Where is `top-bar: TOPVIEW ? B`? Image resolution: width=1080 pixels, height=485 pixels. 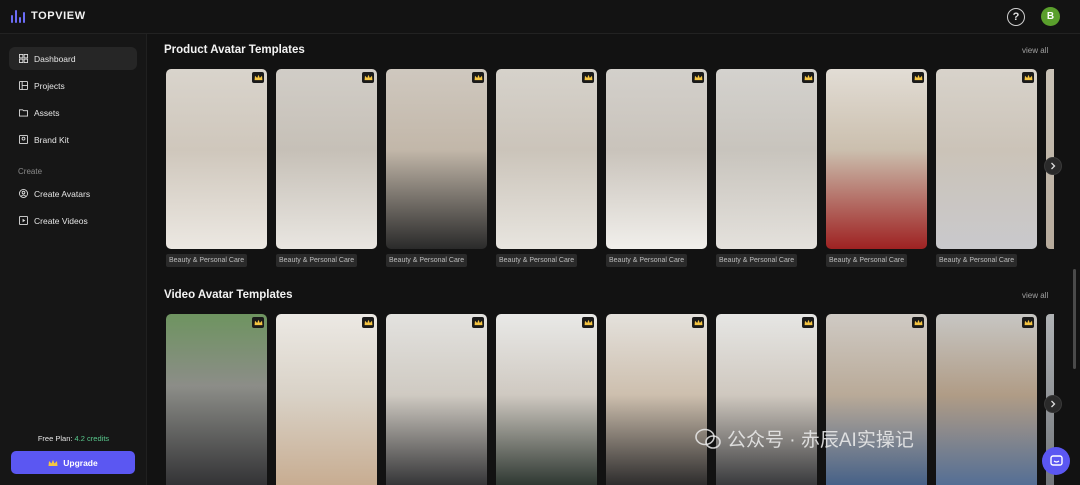 top-bar: TOPVIEW ? B is located at coordinates (540, 17).